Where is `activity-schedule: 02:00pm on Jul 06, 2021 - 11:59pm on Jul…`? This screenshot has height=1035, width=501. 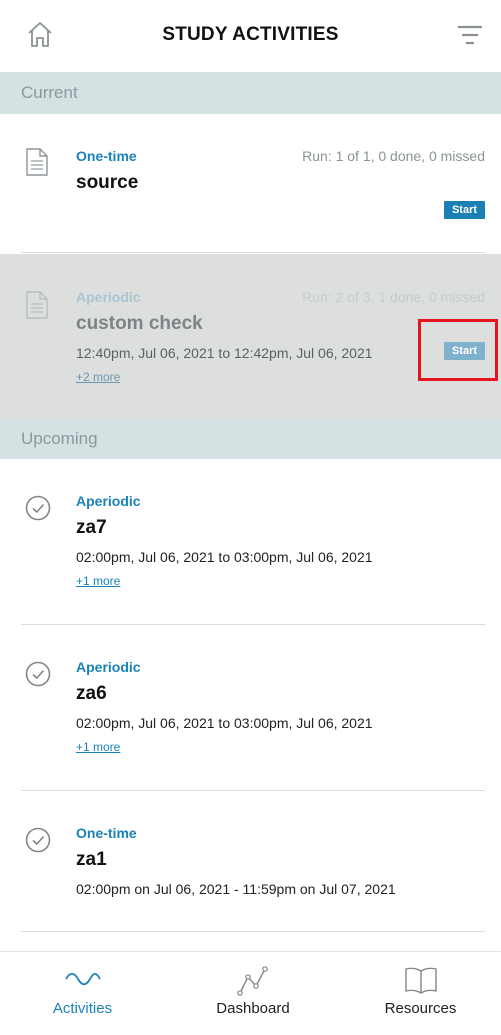 activity-schedule: 02:00pm on Jul 06, 2021 - 11:59pm on Jul… is located at coordinates (236, 889).